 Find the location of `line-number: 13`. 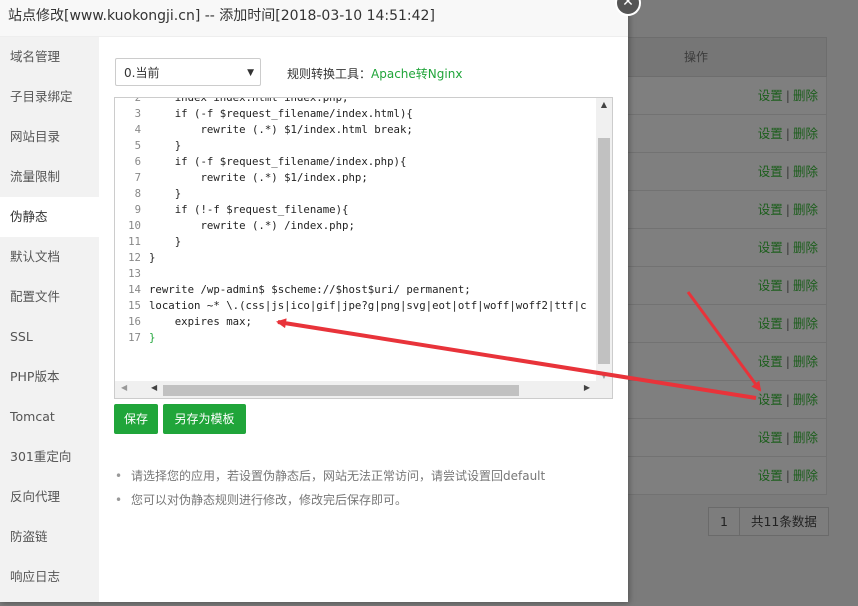

line-number: 13 is located at coordinates (134, 273).